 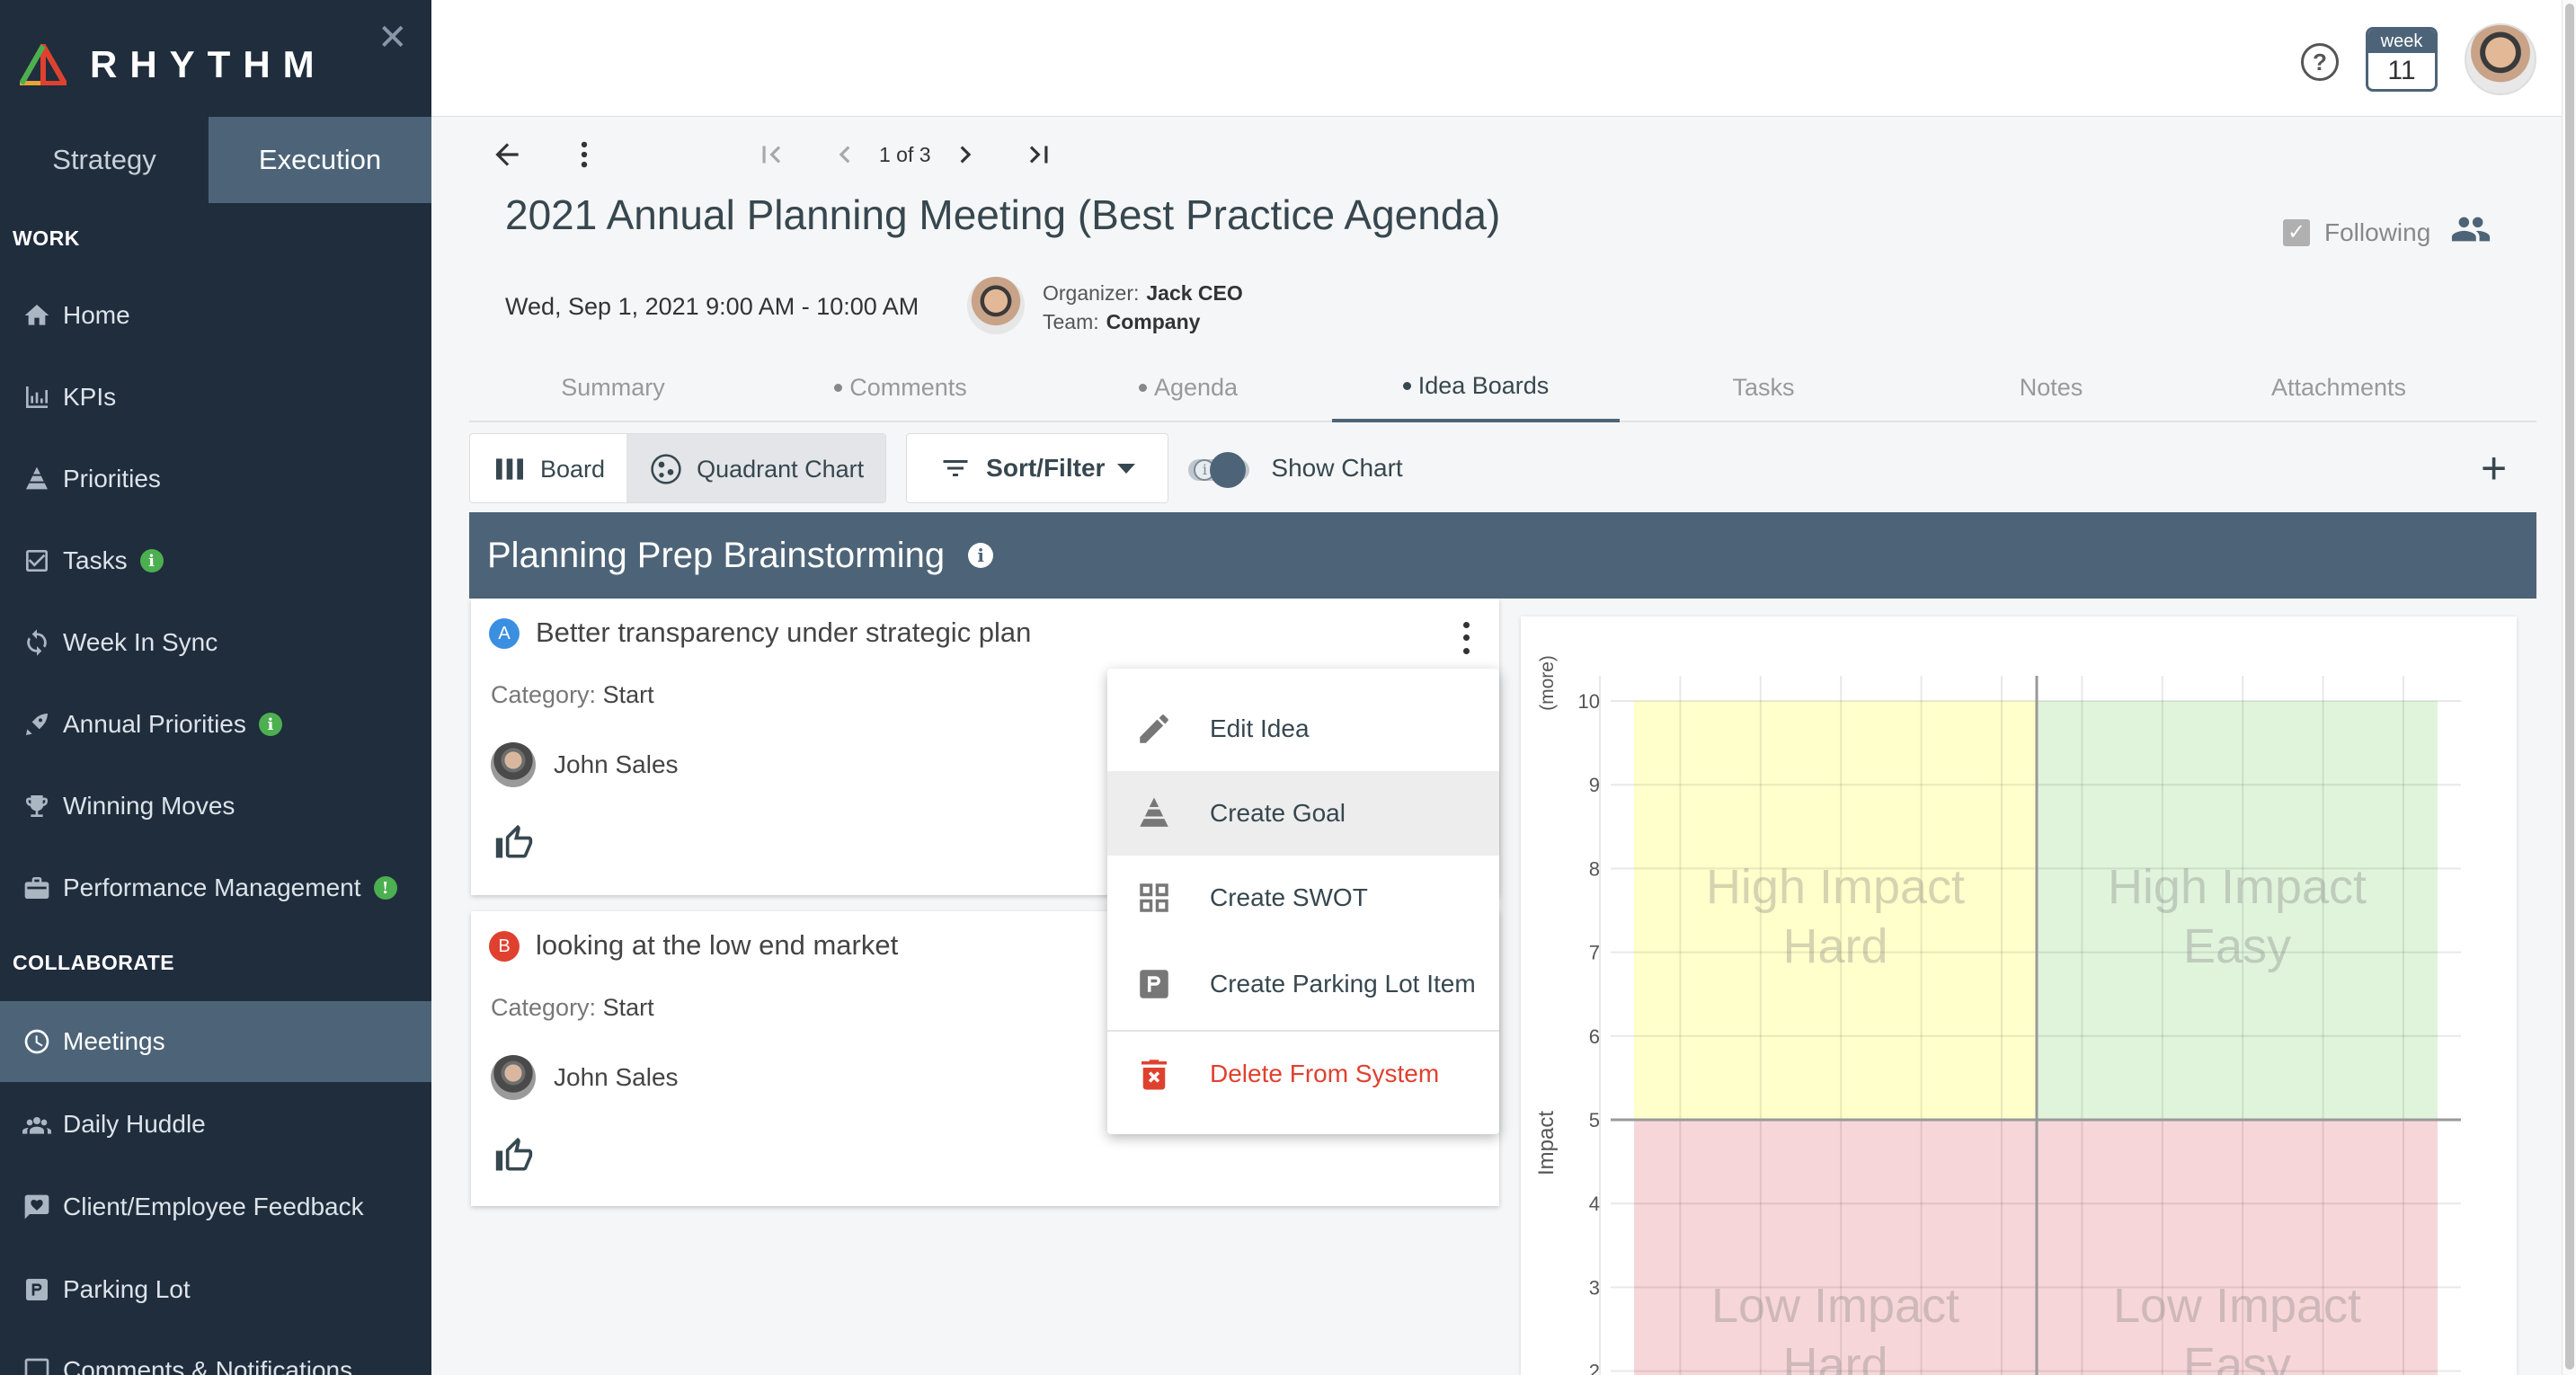 I want to click on tab-label: Notes, so click(x=2051, y=387).